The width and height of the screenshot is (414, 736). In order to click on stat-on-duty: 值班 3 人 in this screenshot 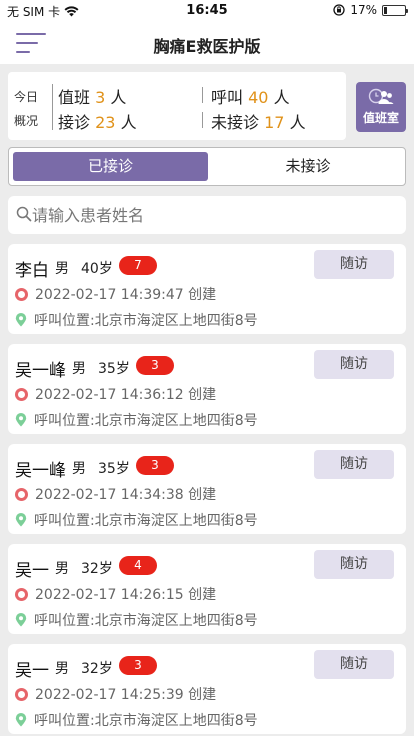, I will do `click(92, 97)`.